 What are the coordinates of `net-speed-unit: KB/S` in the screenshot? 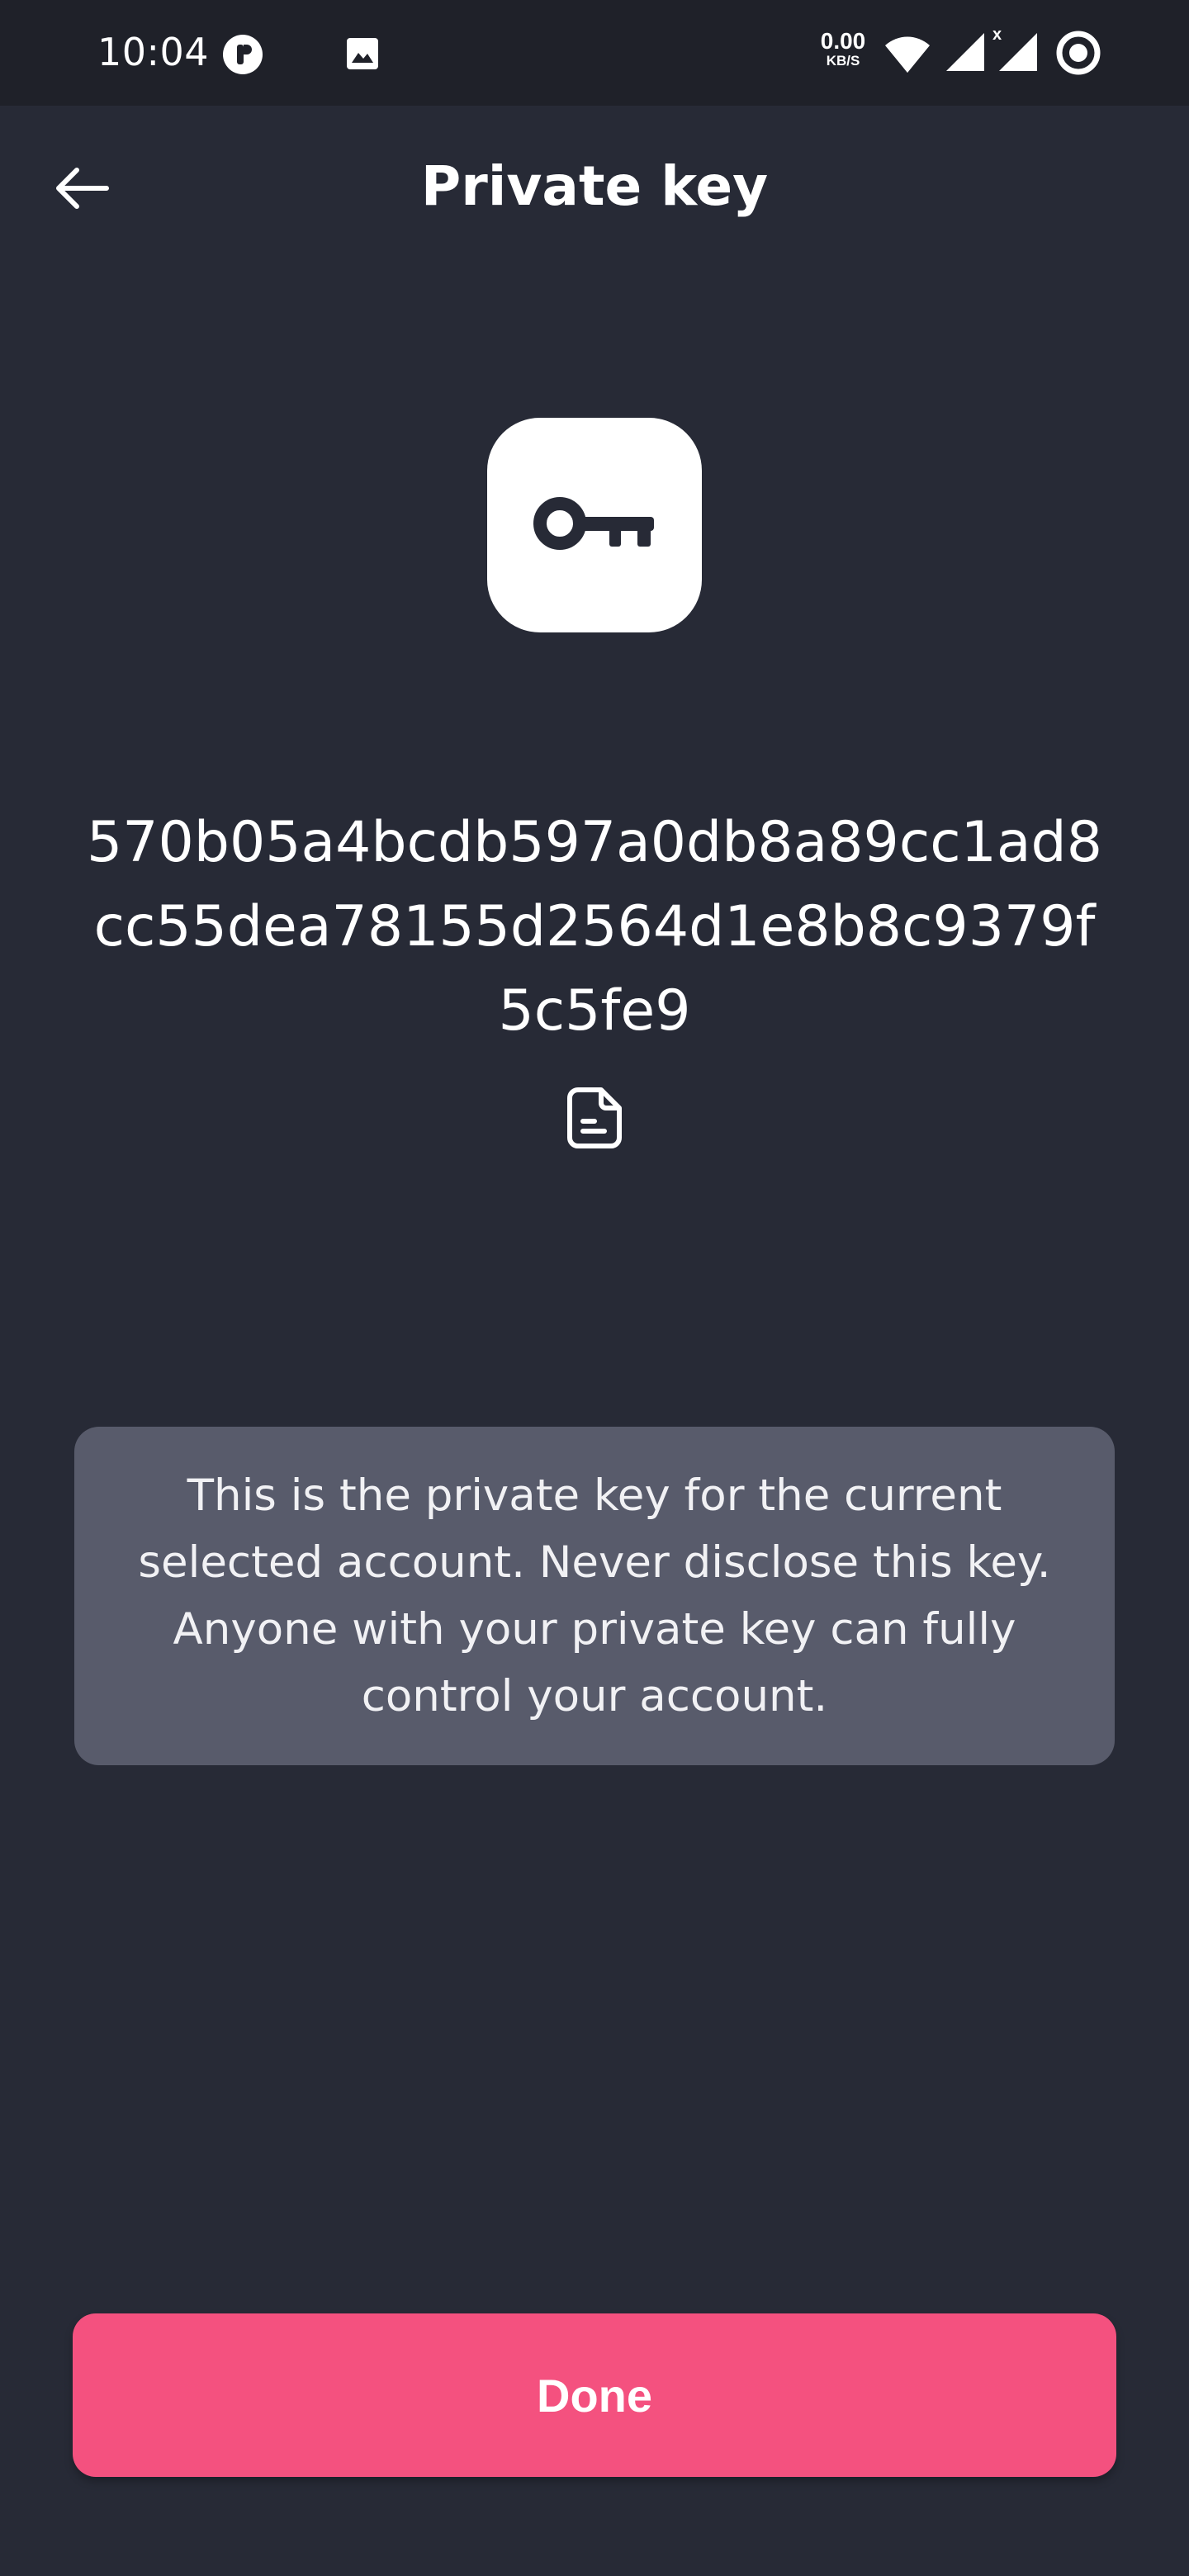 It's located at (843, 61).